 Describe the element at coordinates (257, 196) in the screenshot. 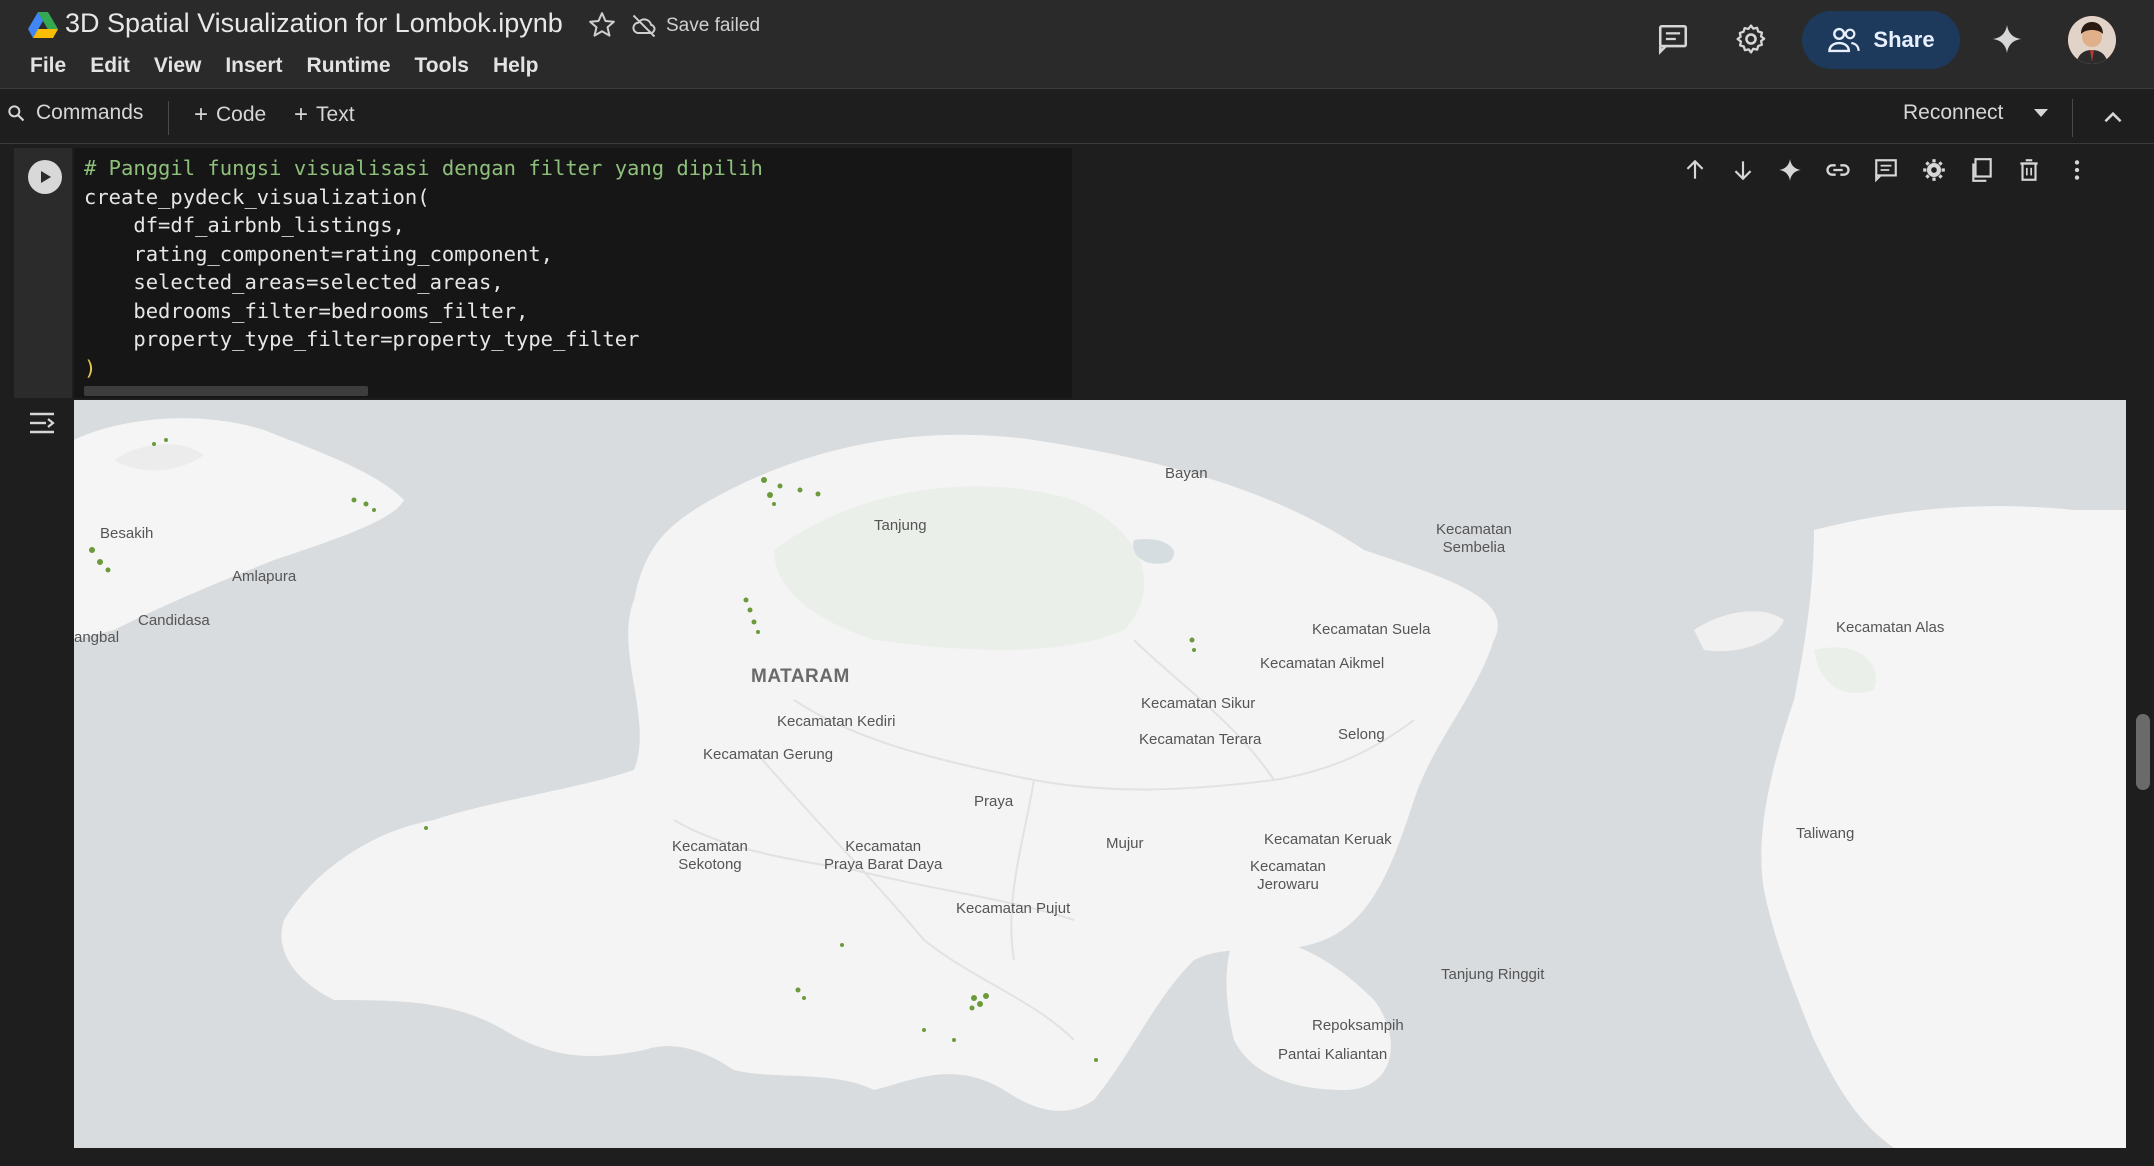

I see `code-line: create_pydeck_visualization(` at that location.